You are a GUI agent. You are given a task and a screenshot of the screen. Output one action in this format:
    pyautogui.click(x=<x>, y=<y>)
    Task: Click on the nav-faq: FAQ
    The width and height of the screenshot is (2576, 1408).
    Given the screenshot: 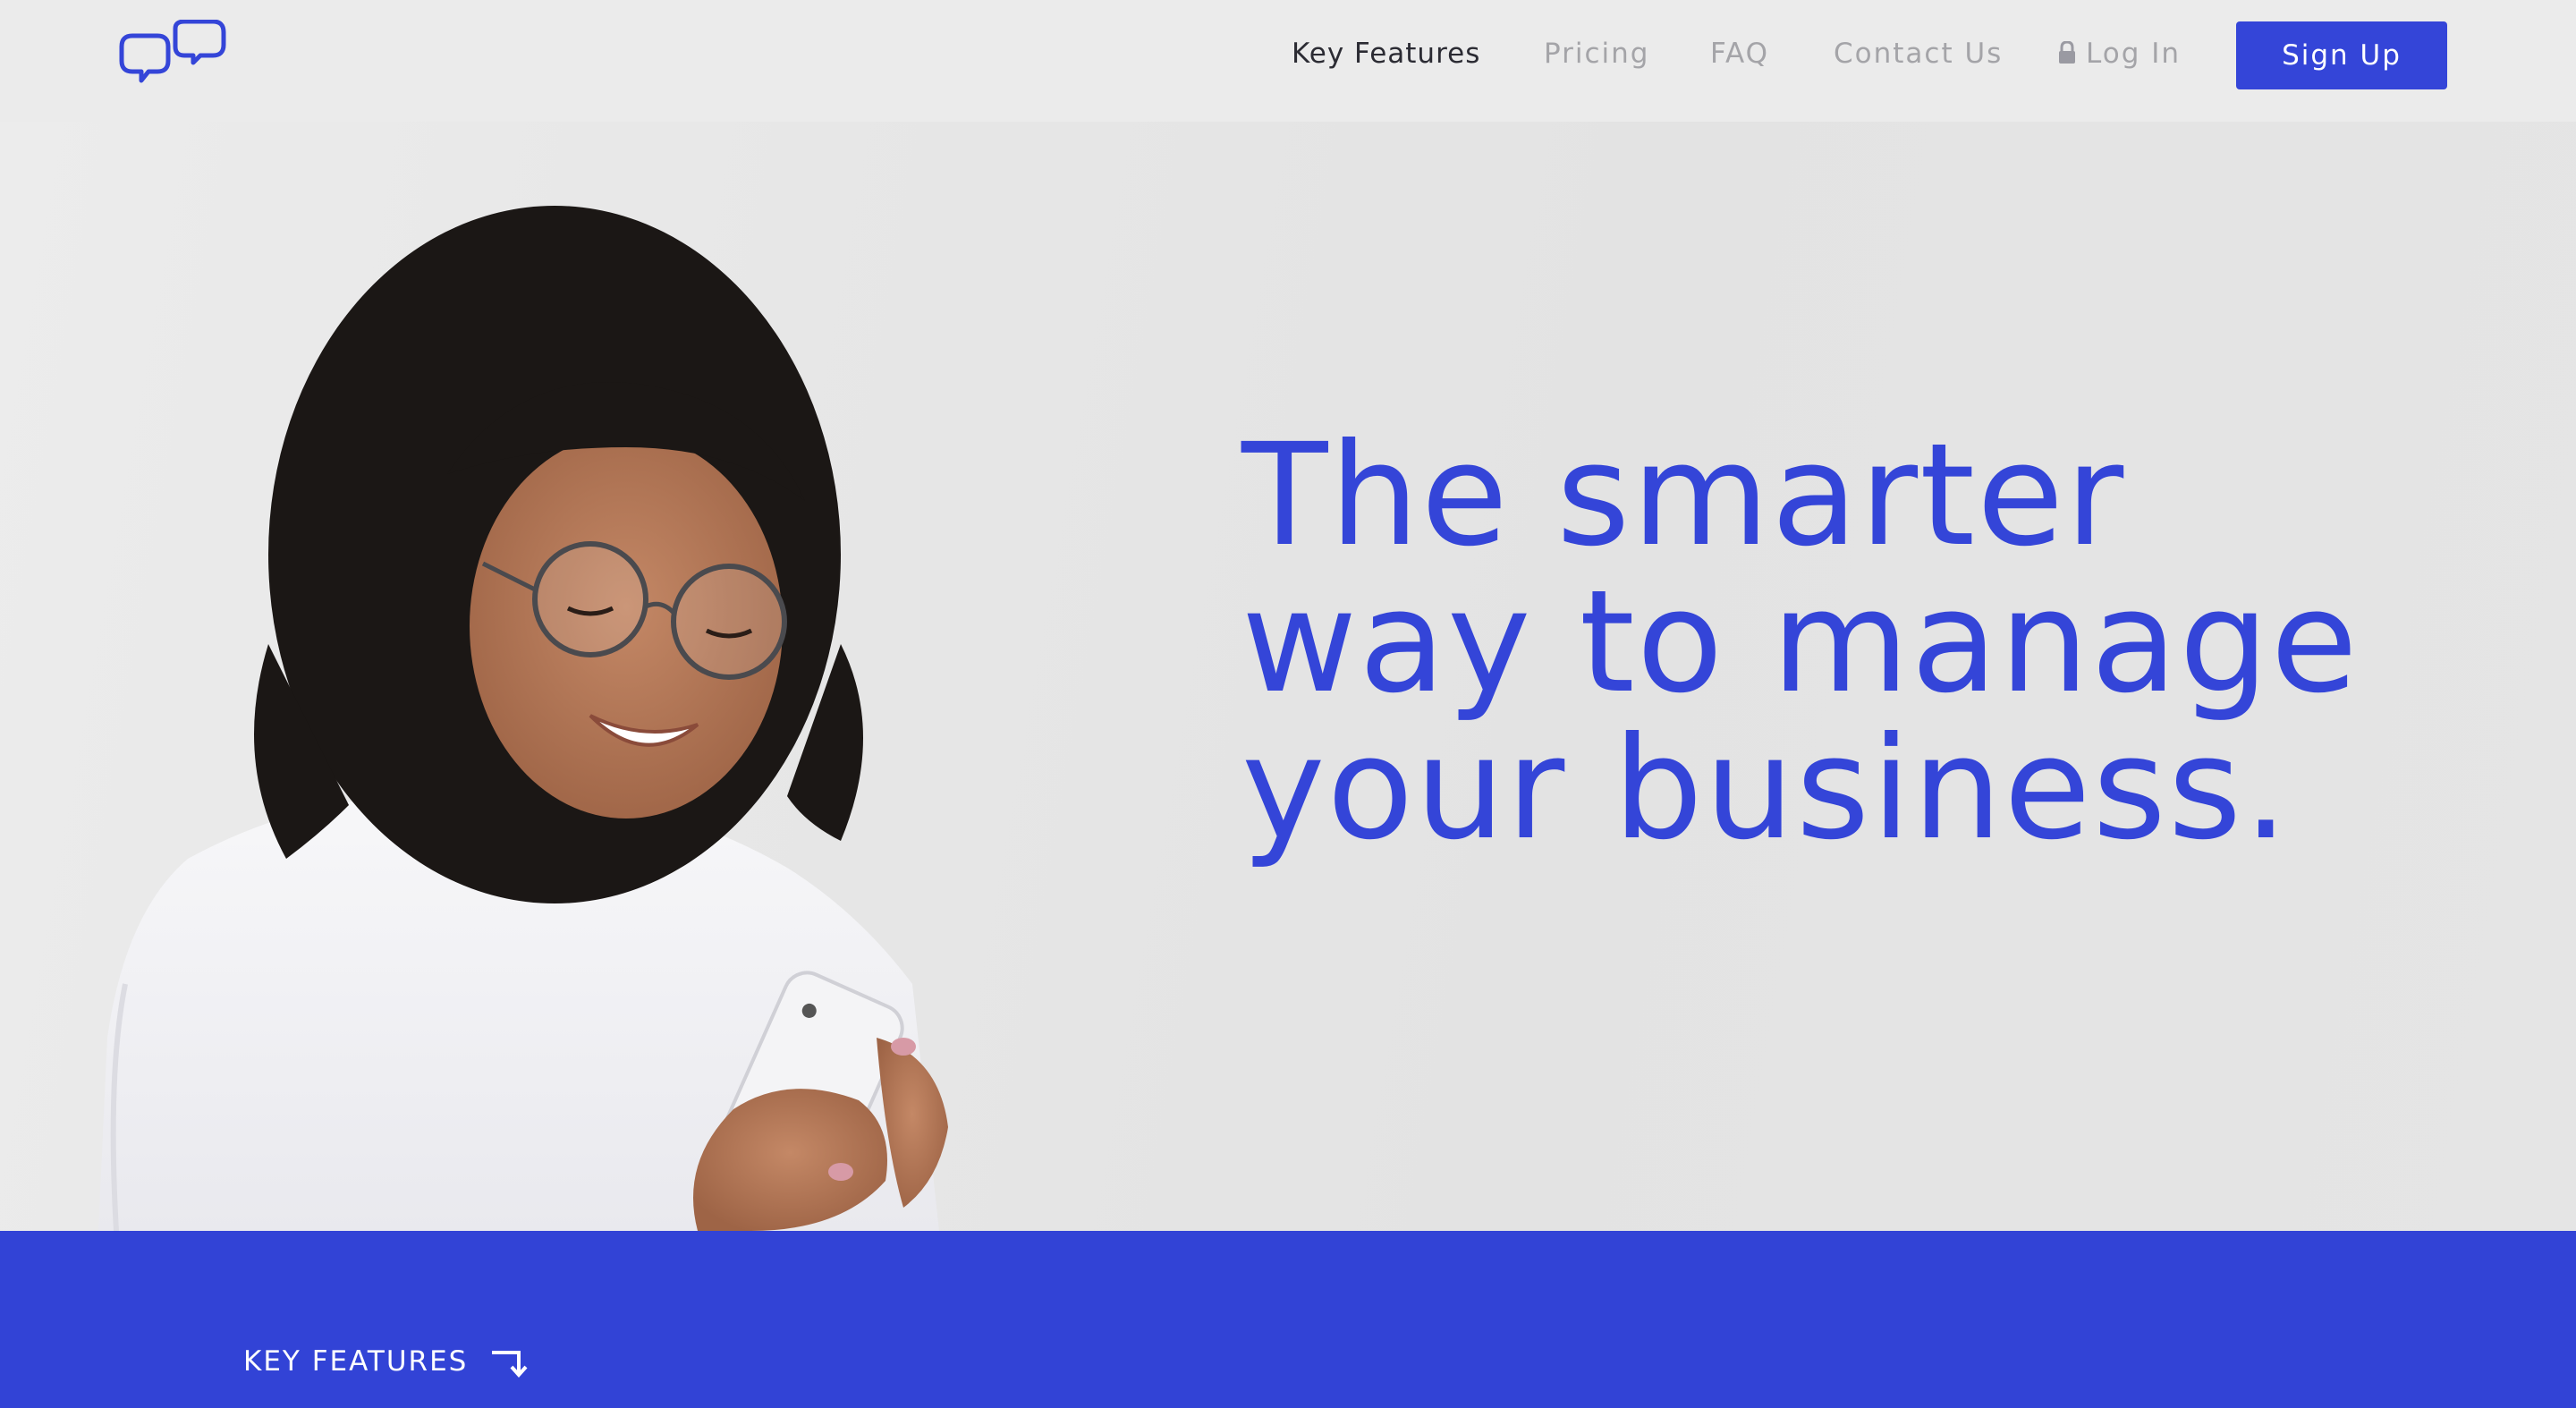 What is the action you would take?
    pyautogui.click(x=1739, y=54)
    